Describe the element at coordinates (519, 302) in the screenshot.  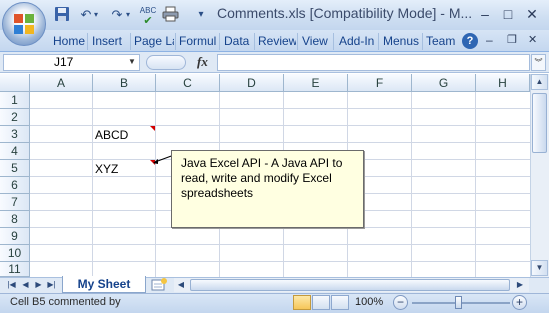
I see `zoom-in-button: +` at that location.